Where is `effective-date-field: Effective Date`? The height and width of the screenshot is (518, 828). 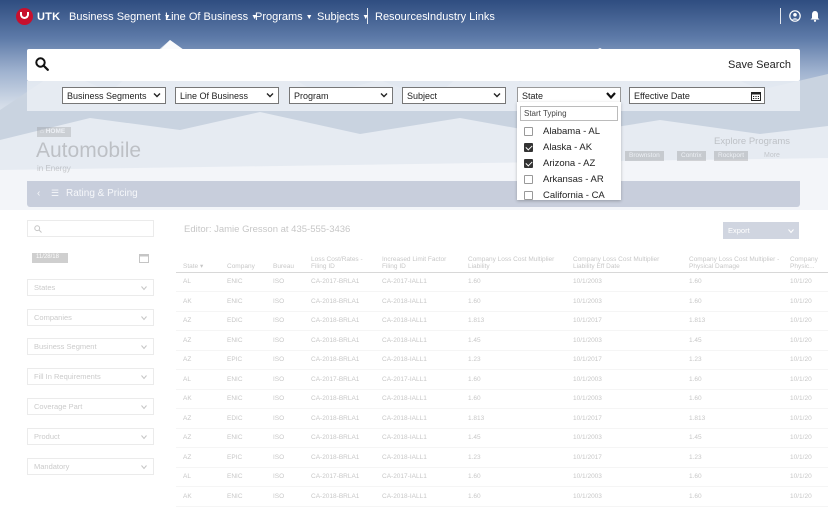
effective-date-field: Effective Date is located at coordinates (697, 95).